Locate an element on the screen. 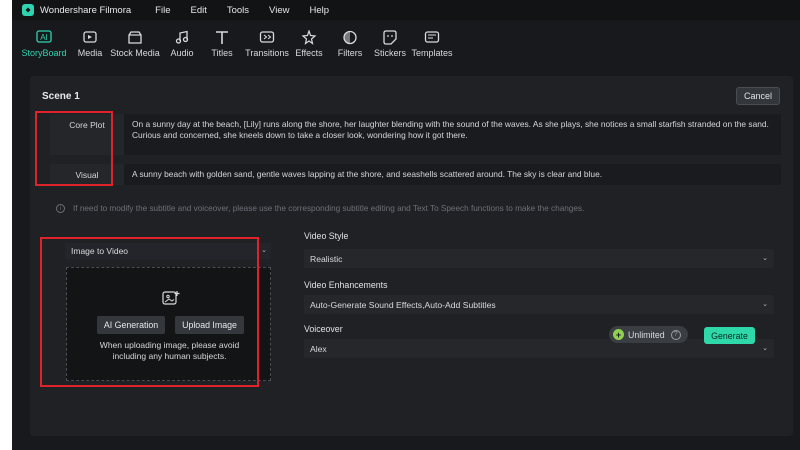 The image size is (800, 450). svg-text: AI is located at coordinates (44, 37).